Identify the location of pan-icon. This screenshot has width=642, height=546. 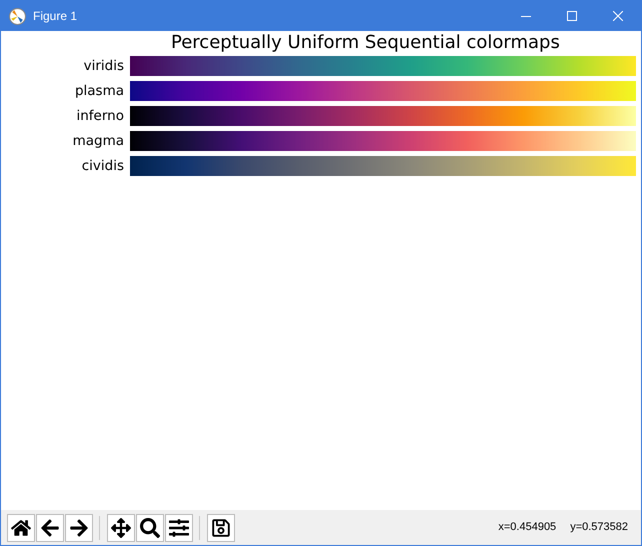
(121, 528).